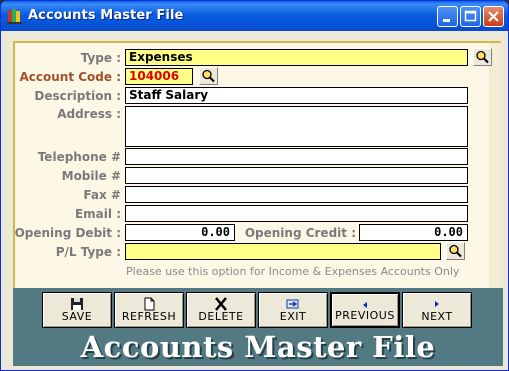 Image resolution: width=509 pixels, height=371 pixels. I want to click on previous-button: PREVIOUS, so click(365, 310).